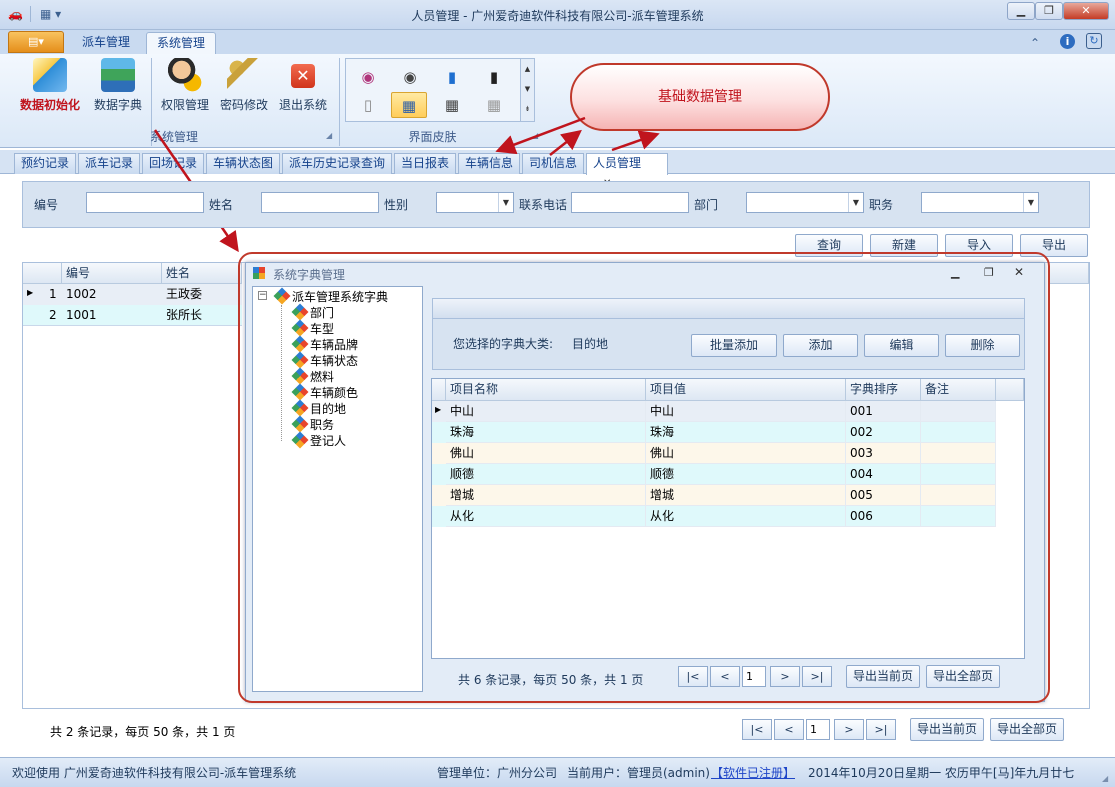  I want to click on prev-page-button: <, so click(789, 729).